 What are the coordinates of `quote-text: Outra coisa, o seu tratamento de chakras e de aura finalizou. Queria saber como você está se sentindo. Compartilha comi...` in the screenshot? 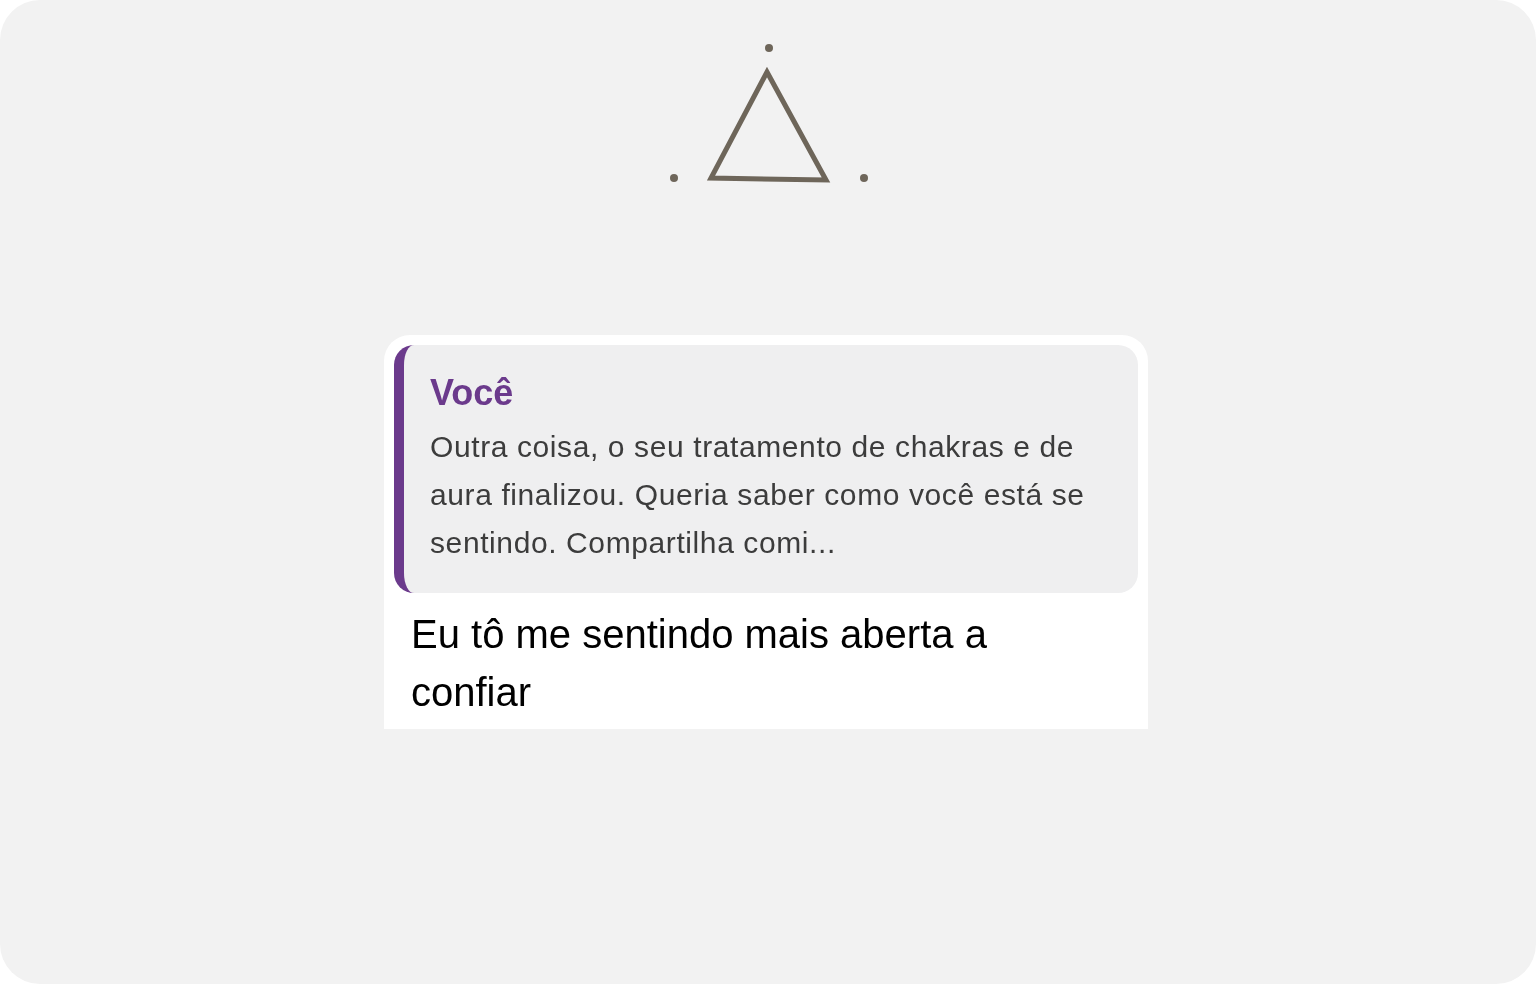 It's located at (758, 495).